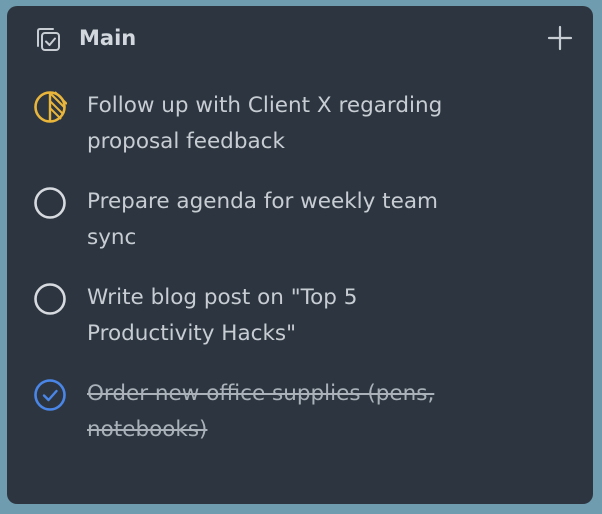 Image resolution: width=602 pixels, height=514 pixels. I want to click on plus-icon, so click(560, 38).